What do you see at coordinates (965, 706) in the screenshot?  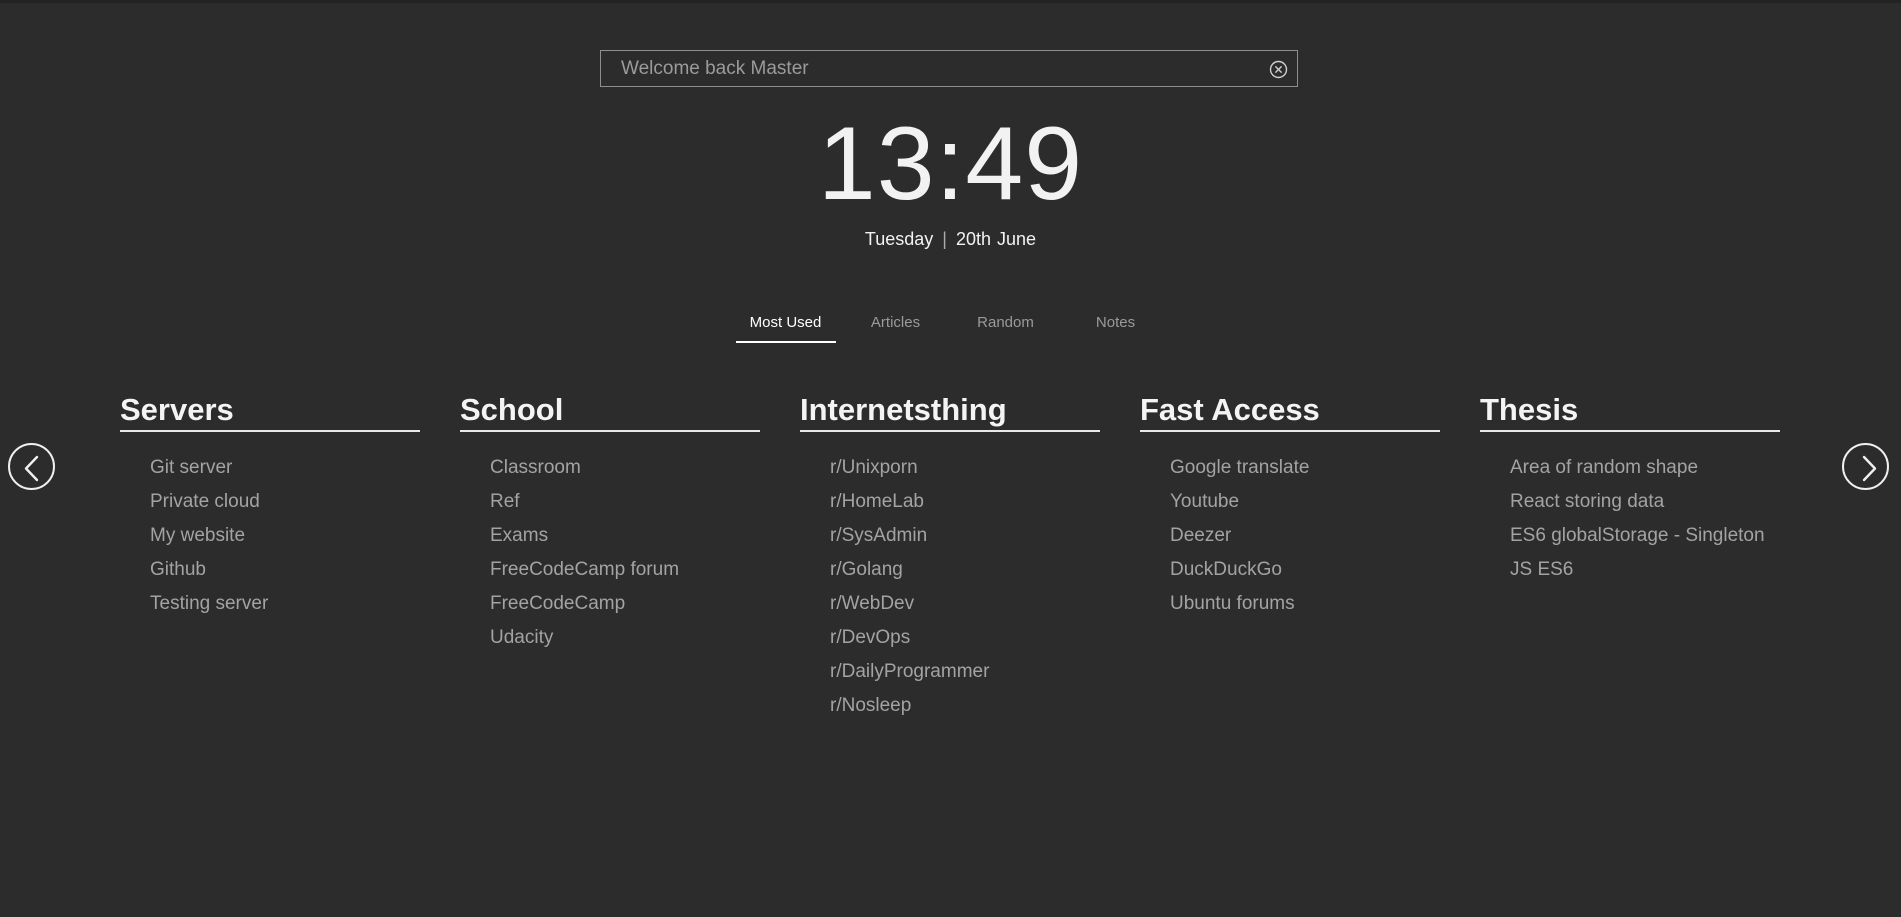 I see `link-item: r/Nosleep` at bounding box center [965, 706].